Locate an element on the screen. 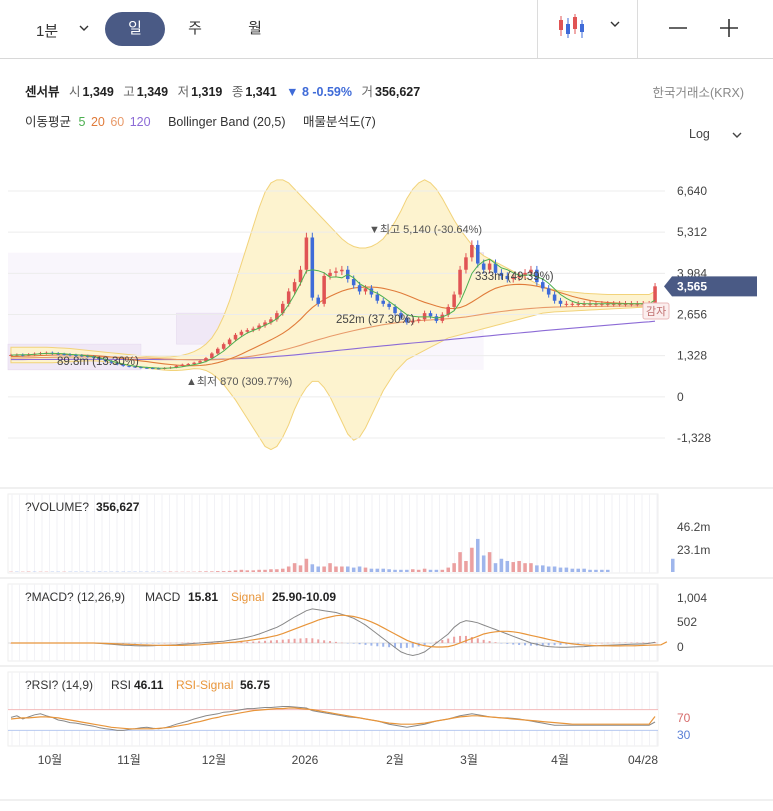  macd-title: ?MACD? (12,26,9) is located at coordinates (75, 597).